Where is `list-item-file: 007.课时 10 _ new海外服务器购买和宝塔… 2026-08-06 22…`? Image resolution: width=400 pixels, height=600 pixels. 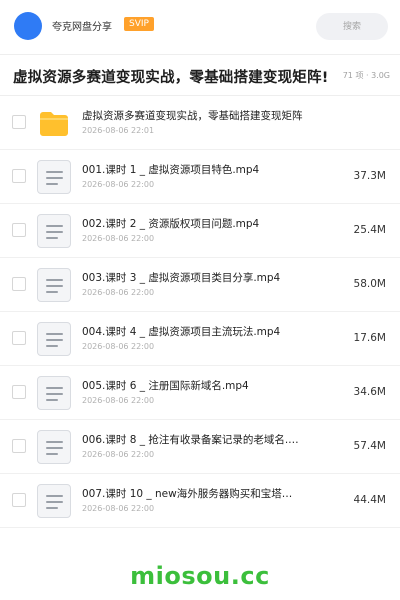
list-item-file: 007.课时 10 _ new海外服务器购买和宝塔… 2026-08-06 22… is located at coordinates (200, 501).